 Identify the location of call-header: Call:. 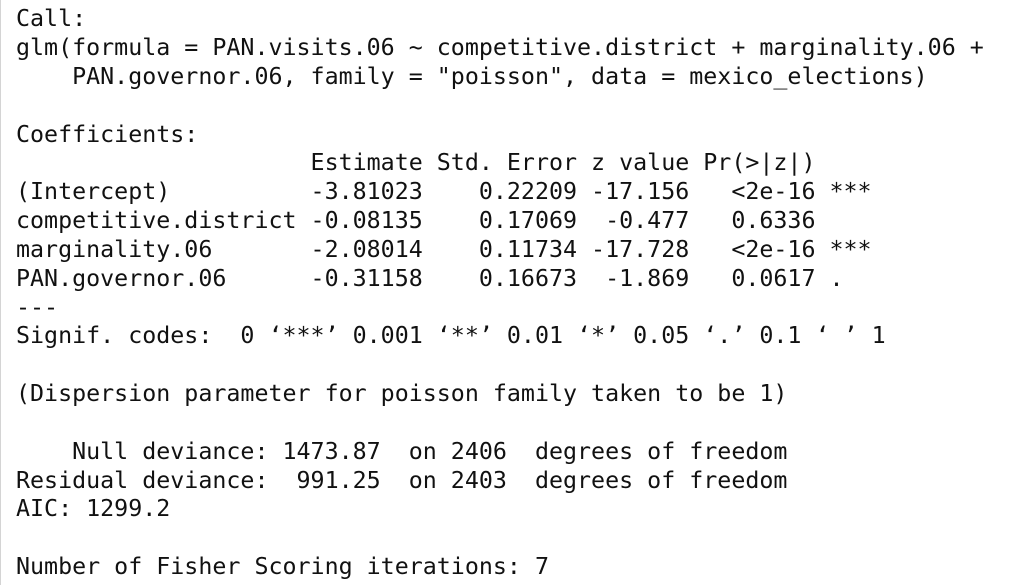
(51, 18).